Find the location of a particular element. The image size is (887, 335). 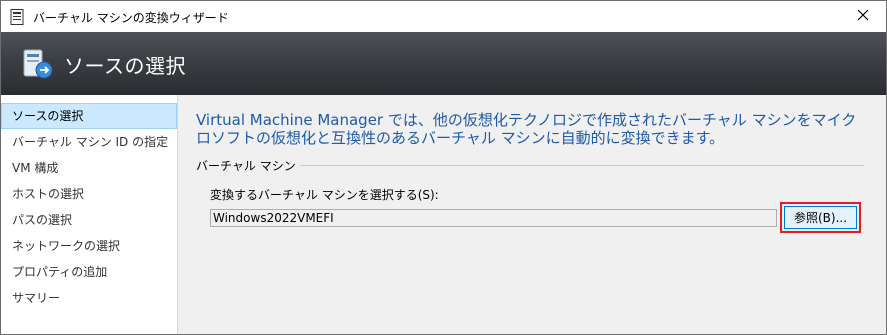

vm-name-field is located at coordinates (493, 218).